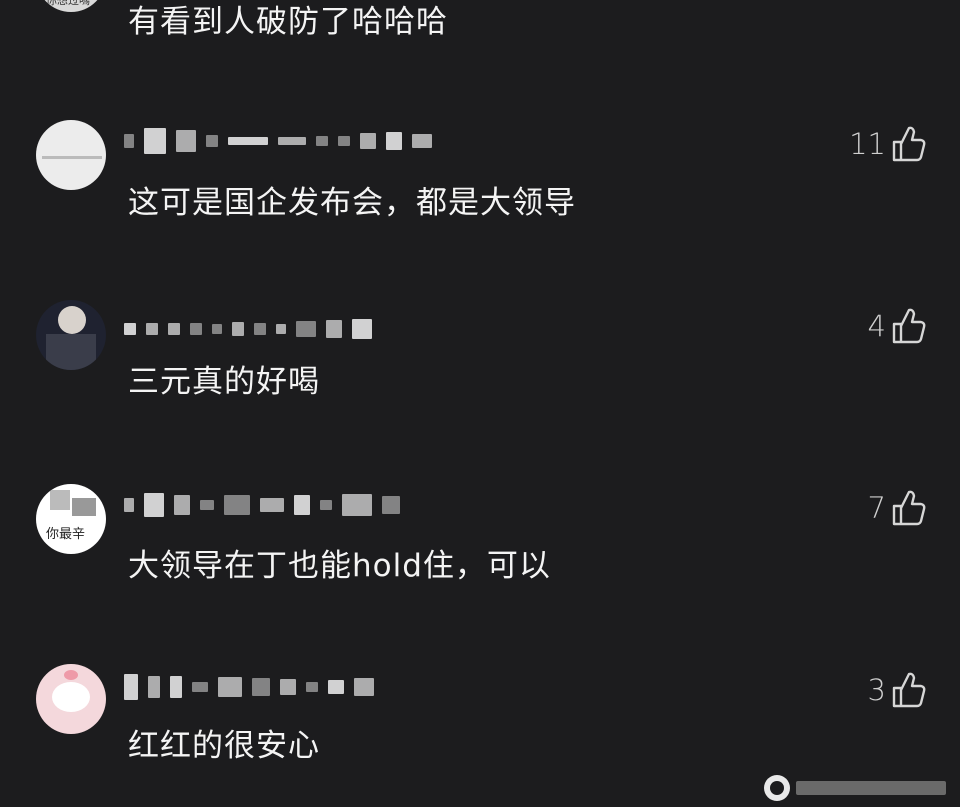 This screenshot has height=807, width=960. I want to click on avatar-caption: 你最辛, so click(66, 534).